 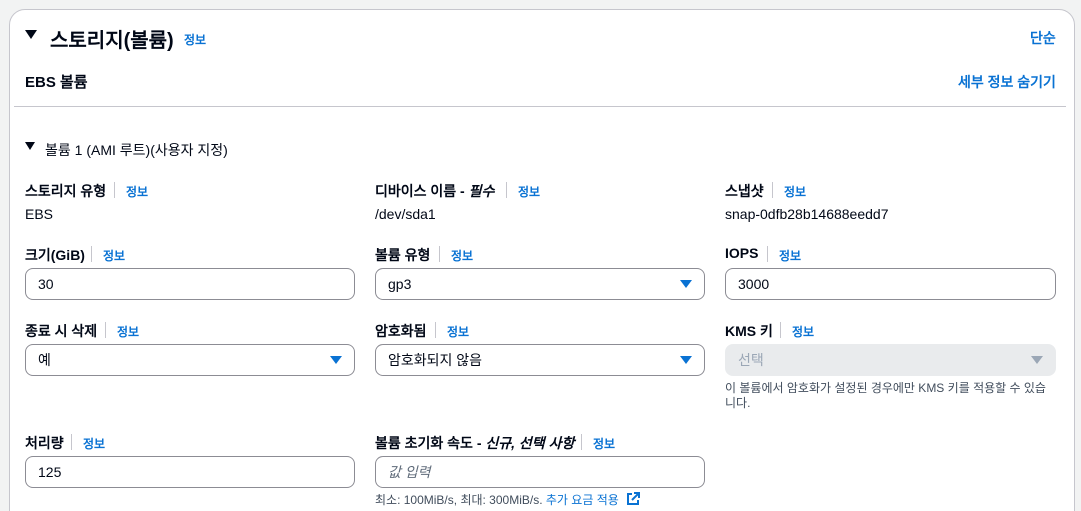 What do you see at coordinates (66, 191) in the screenshot?
I see `storage-type-label: 스토리지 유형` at bounding box center [66, 191].